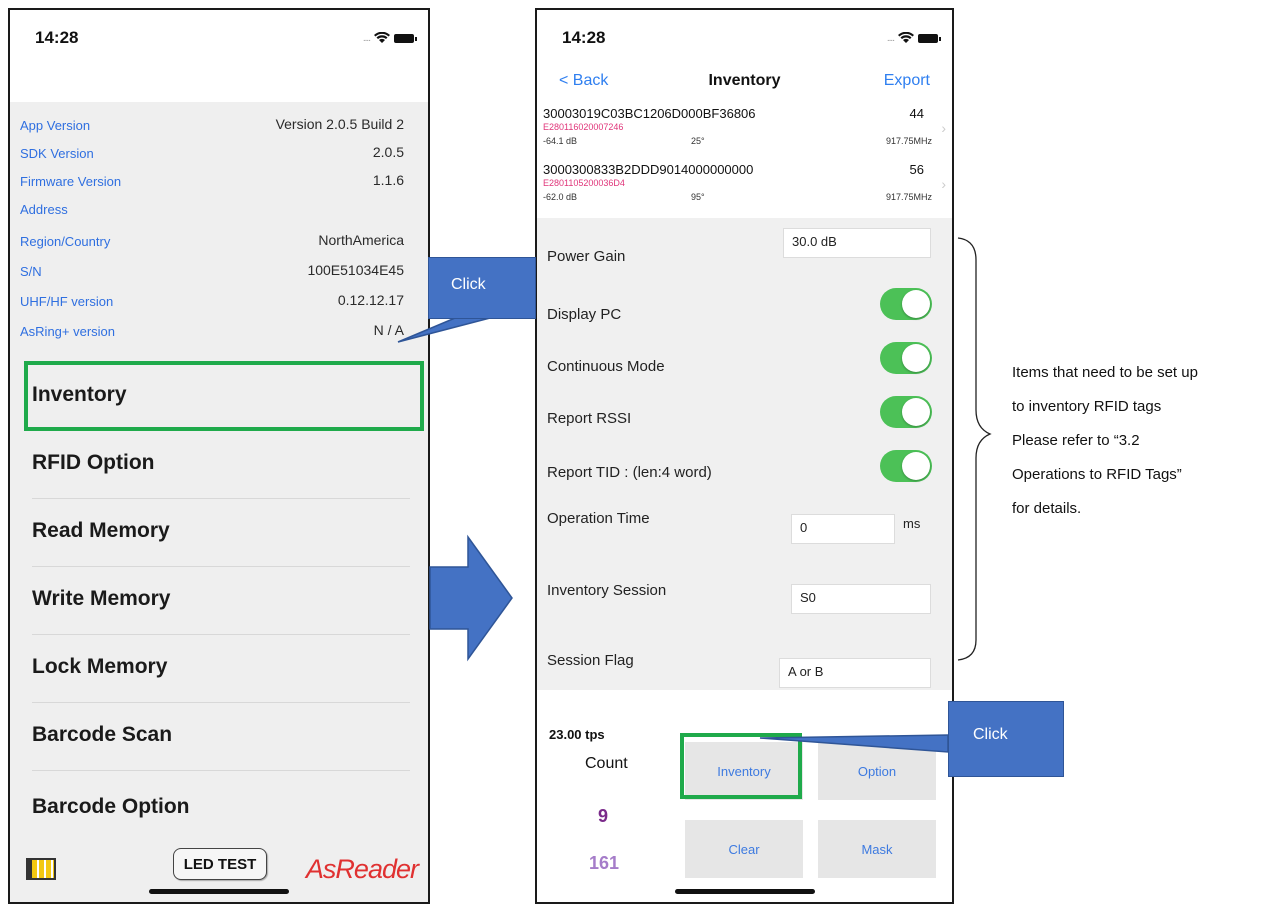 The image size is (1276, 904). Describe the element at coordinates (974, 449) in the screenshot. I see `brace-icon` at that location.